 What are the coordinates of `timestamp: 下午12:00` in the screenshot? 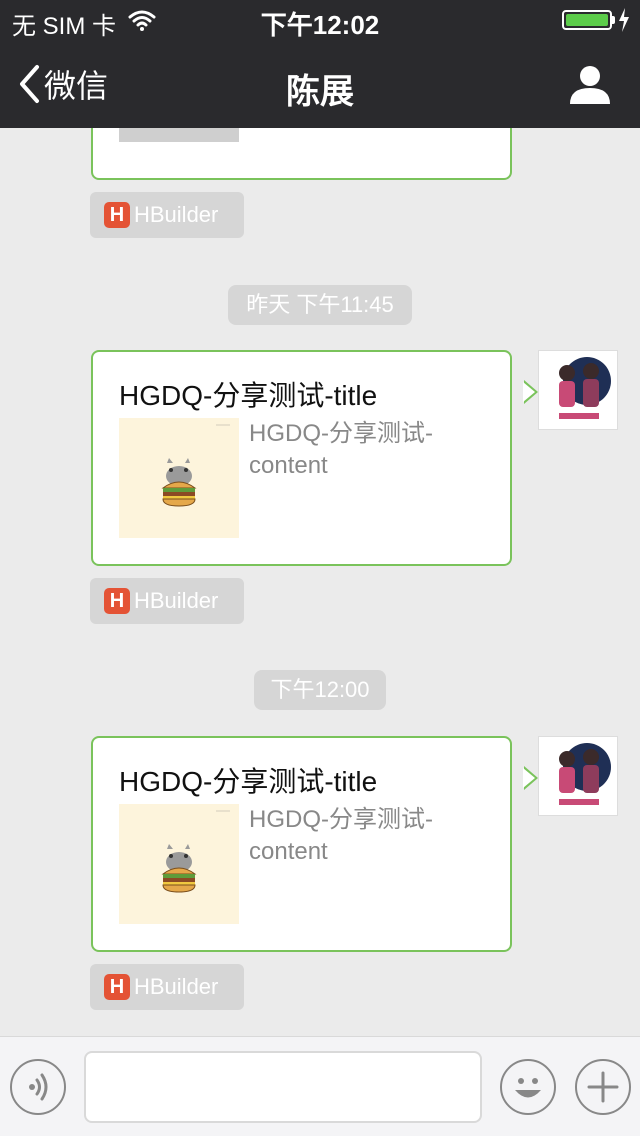 It's located at (320, 690).